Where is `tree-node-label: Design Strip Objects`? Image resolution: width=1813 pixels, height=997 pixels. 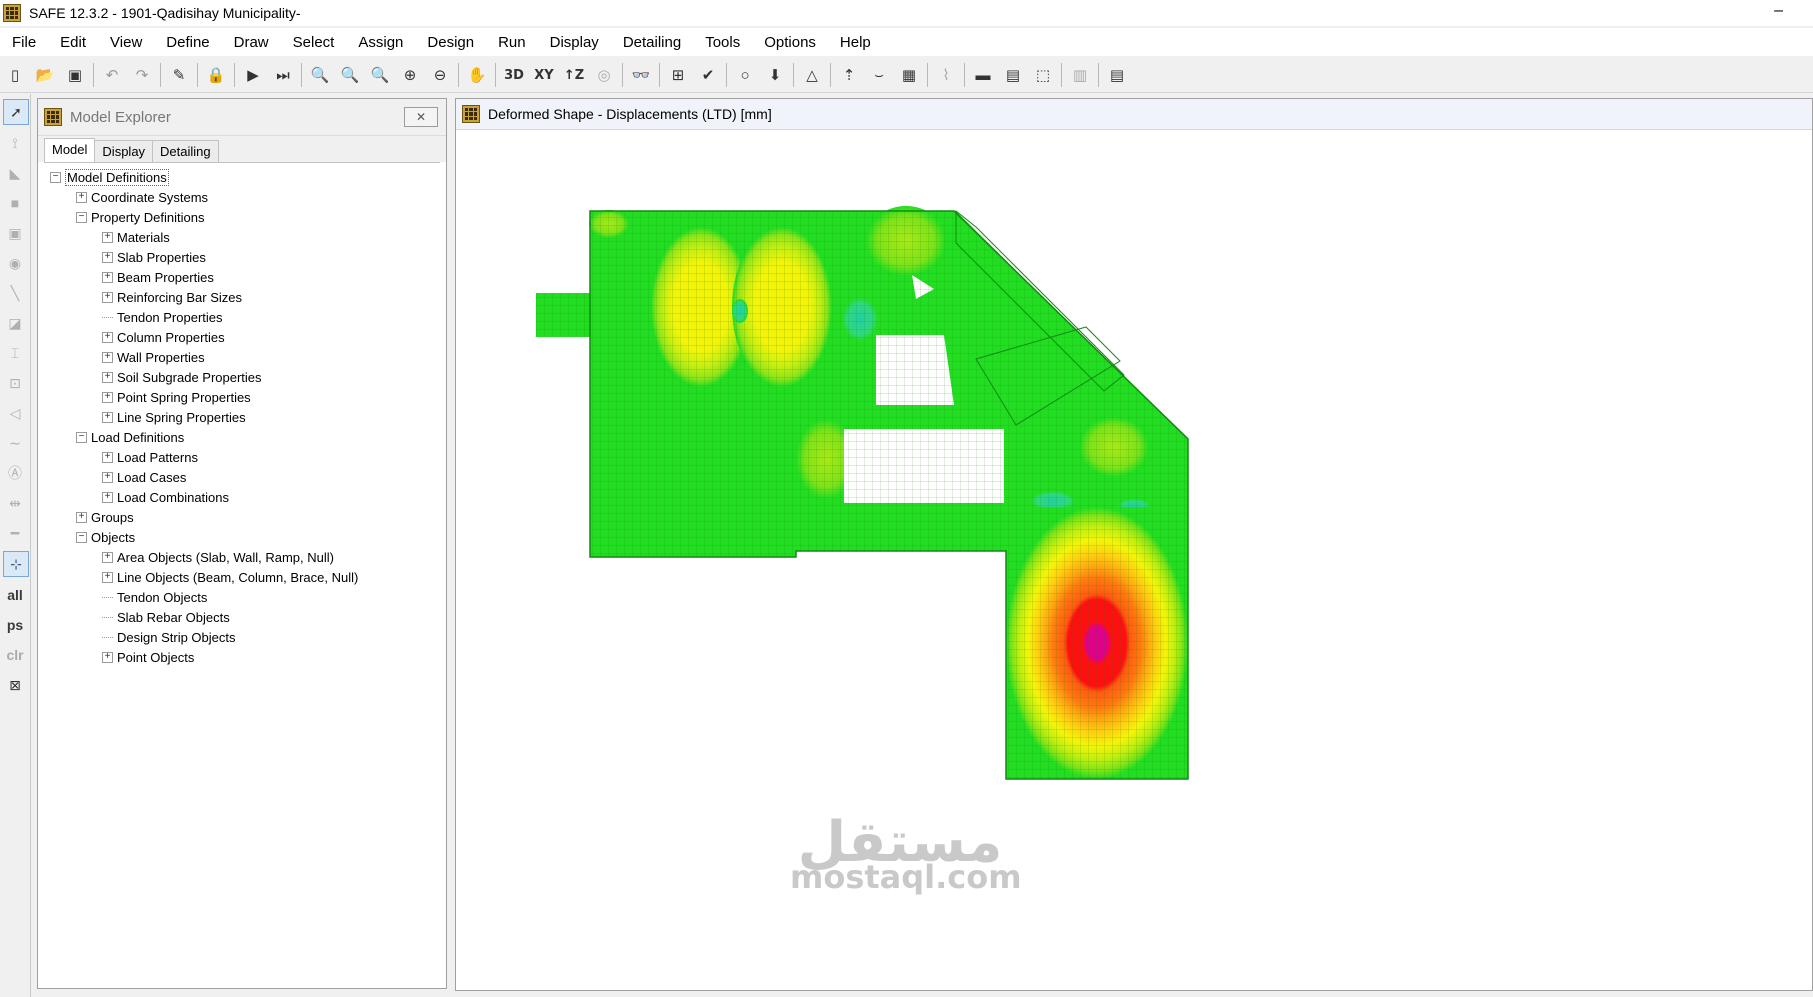
tree-node-label: Design Strip Objects is located at coordinates (176, 637).